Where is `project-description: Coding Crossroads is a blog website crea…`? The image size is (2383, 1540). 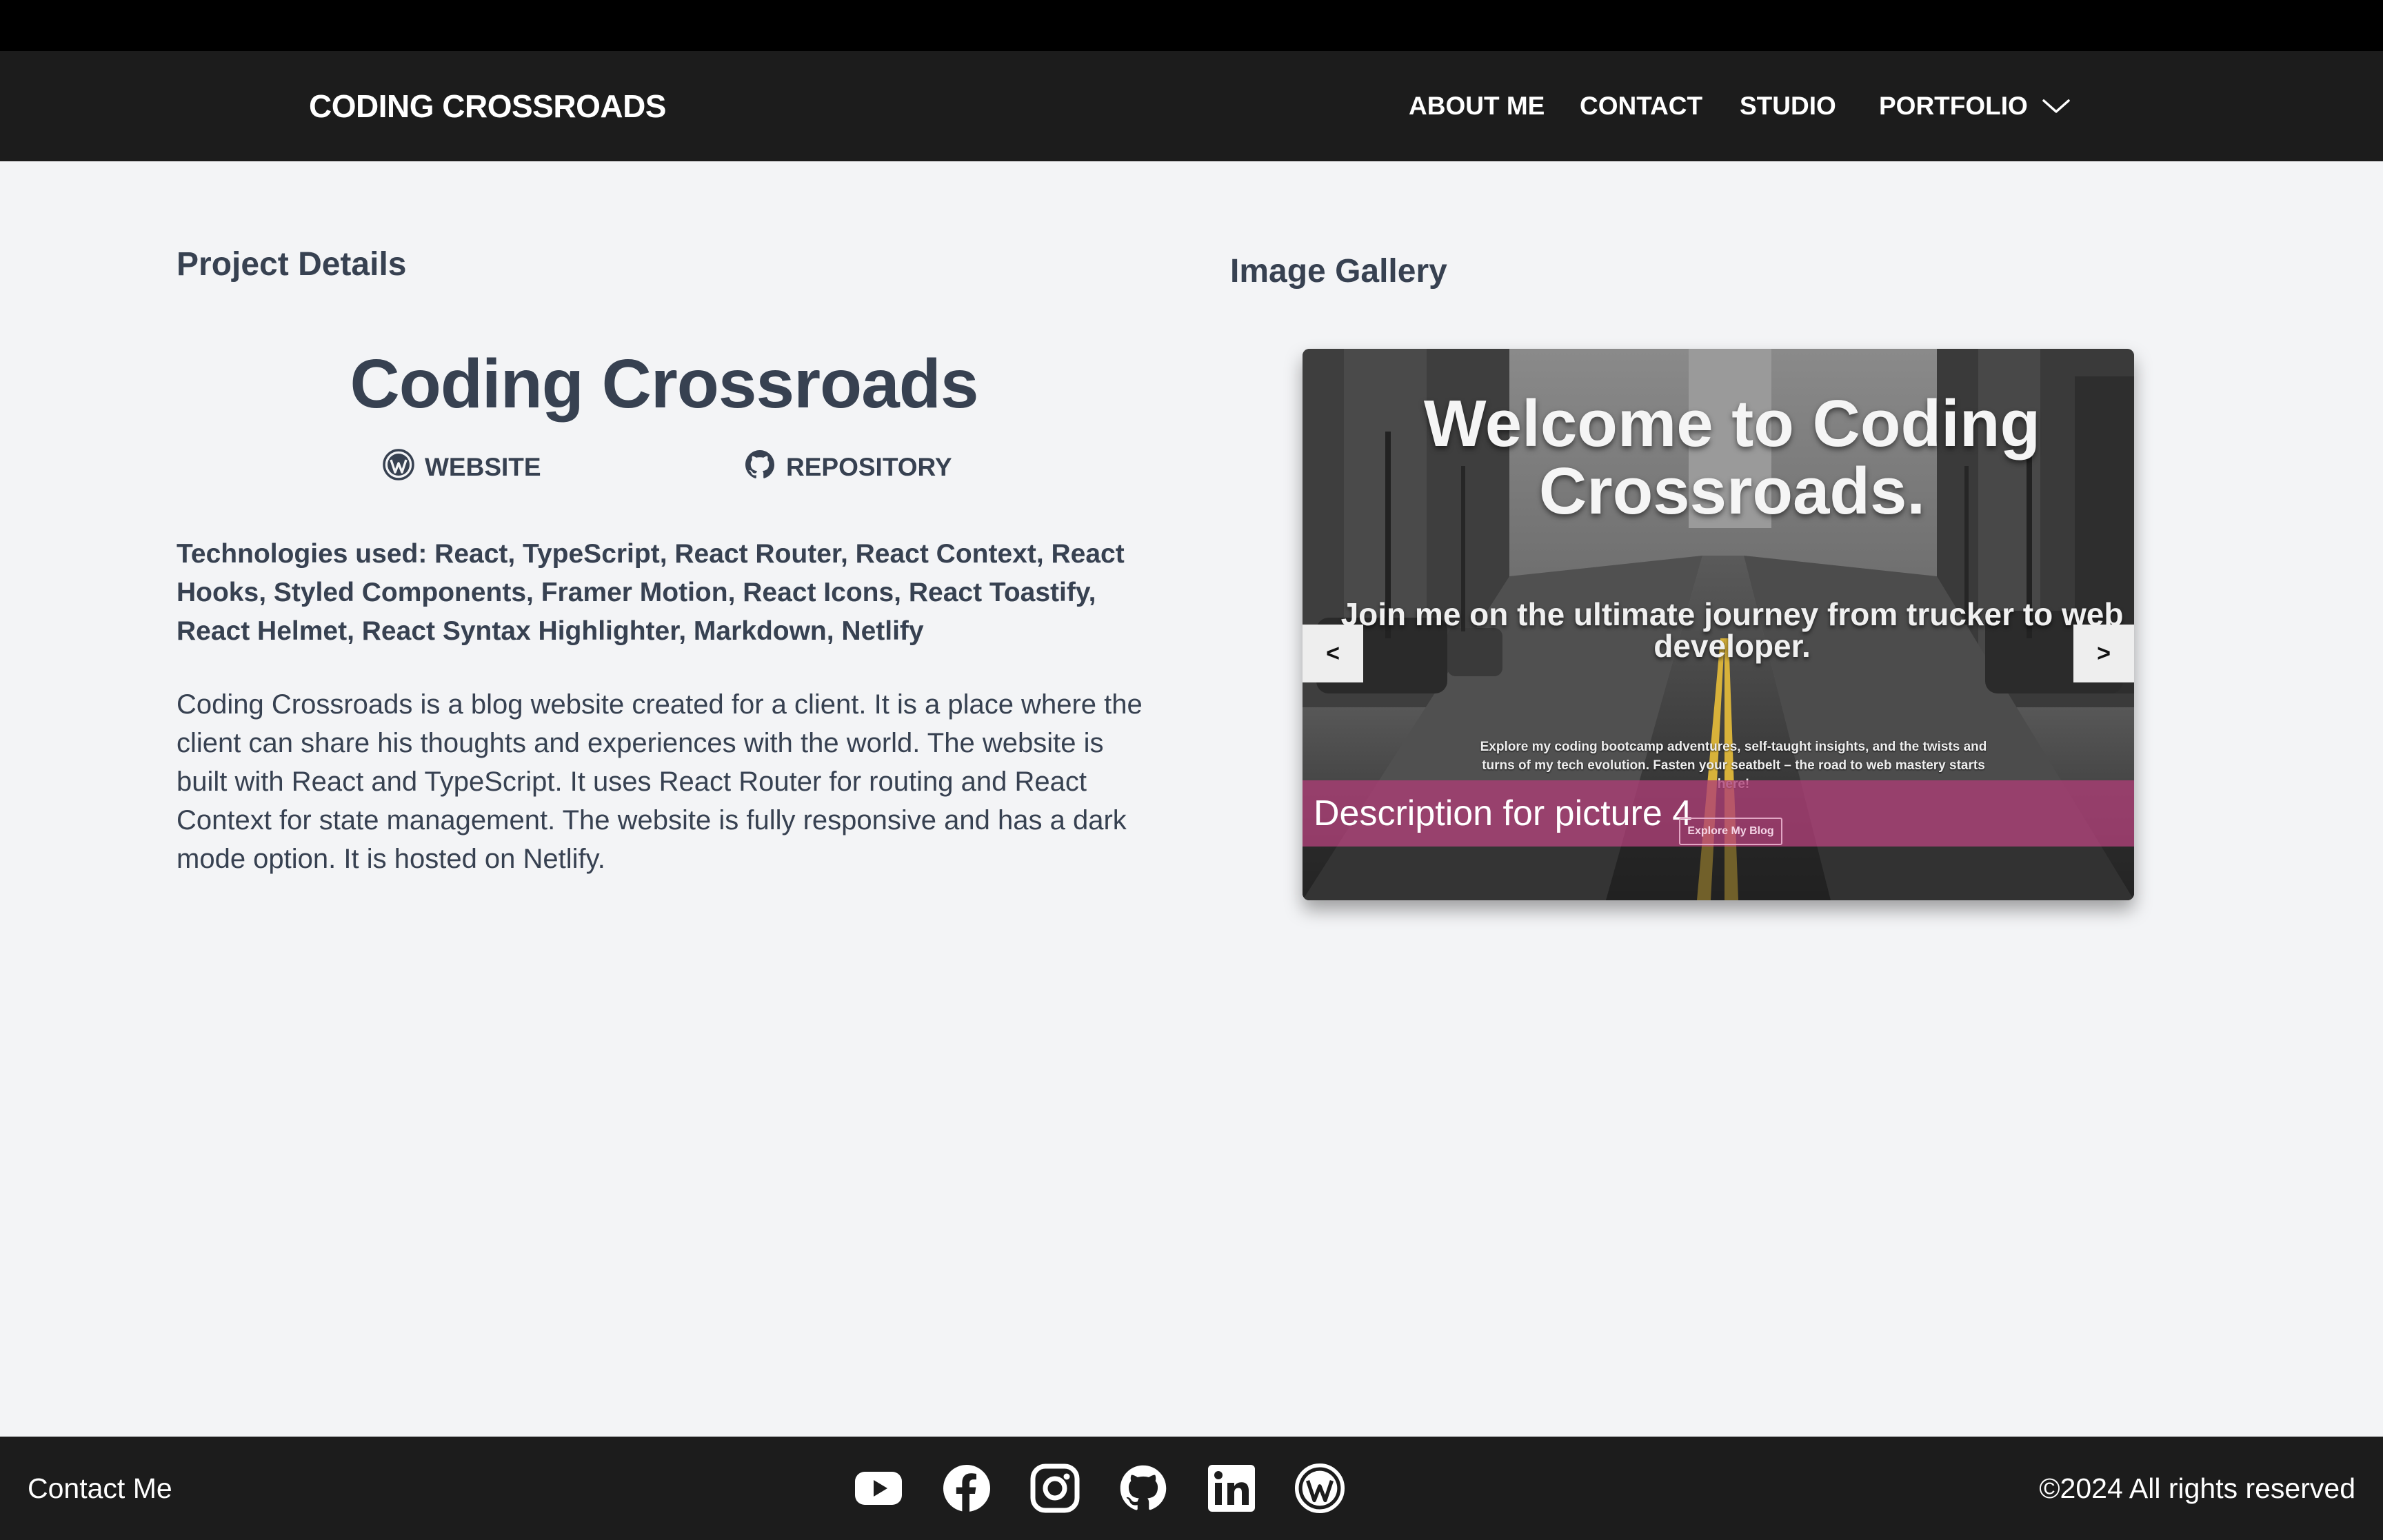 project-description: Coding Crossroads is a blog website crea… is located at coordinates (660, 782).